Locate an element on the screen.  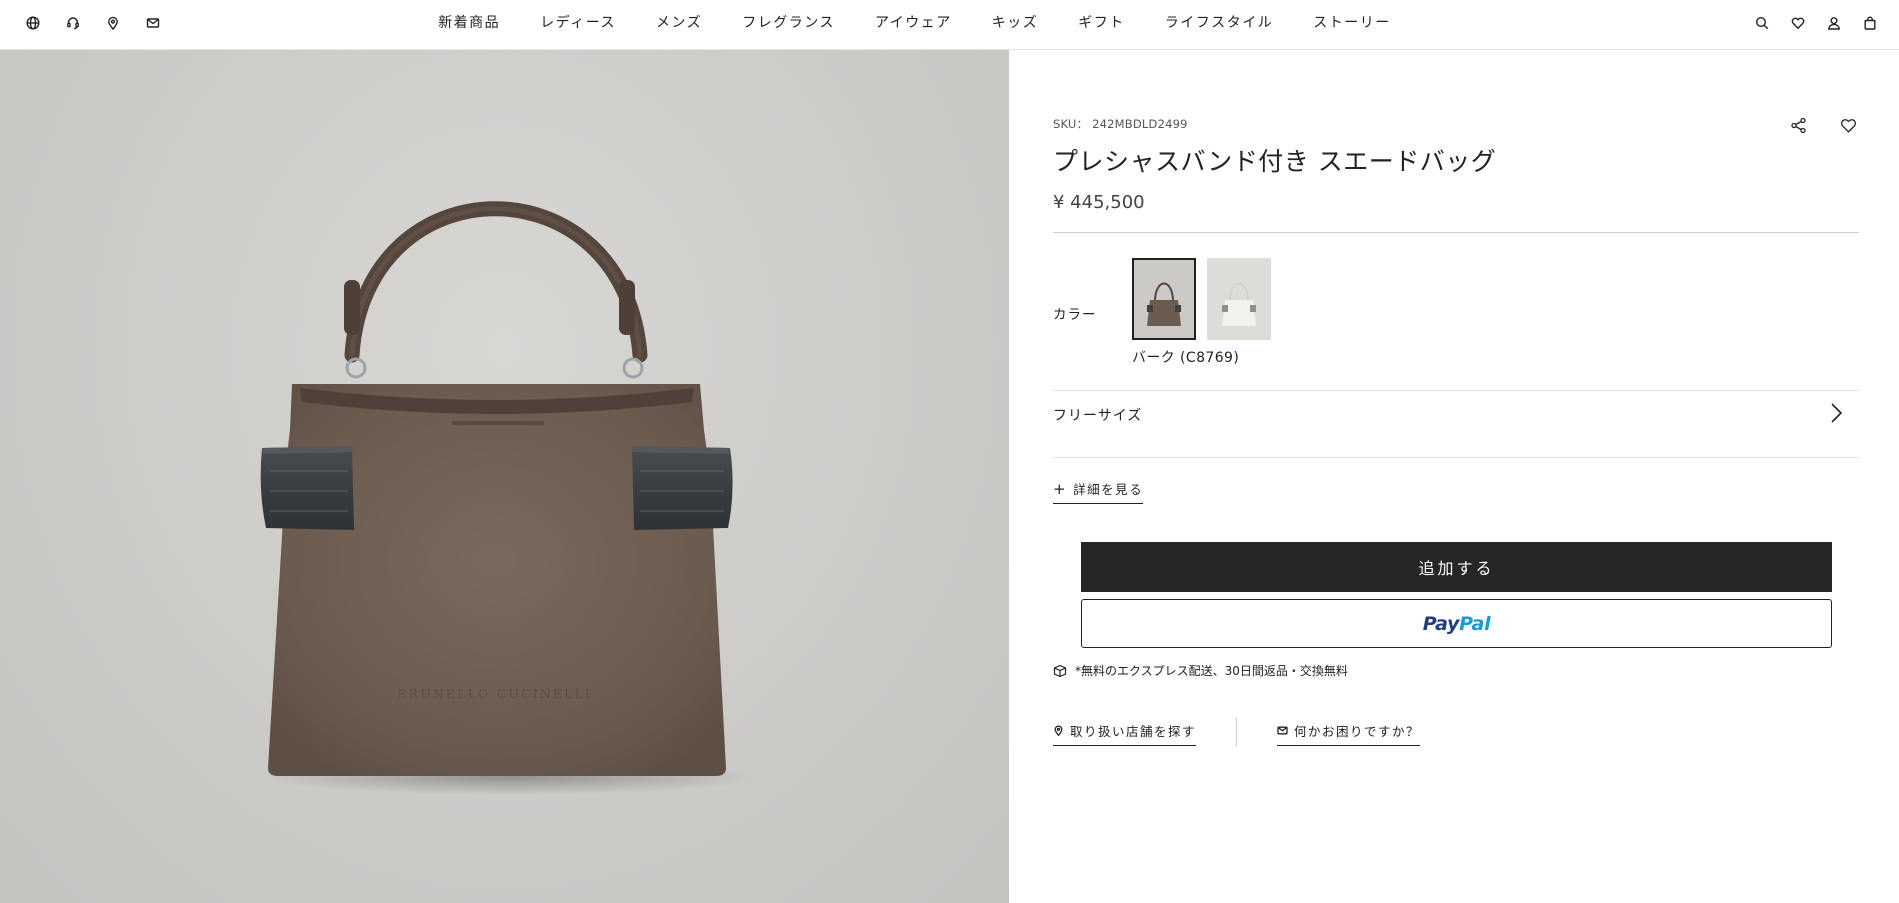
search-icon is located at coordinates (1762, 23).